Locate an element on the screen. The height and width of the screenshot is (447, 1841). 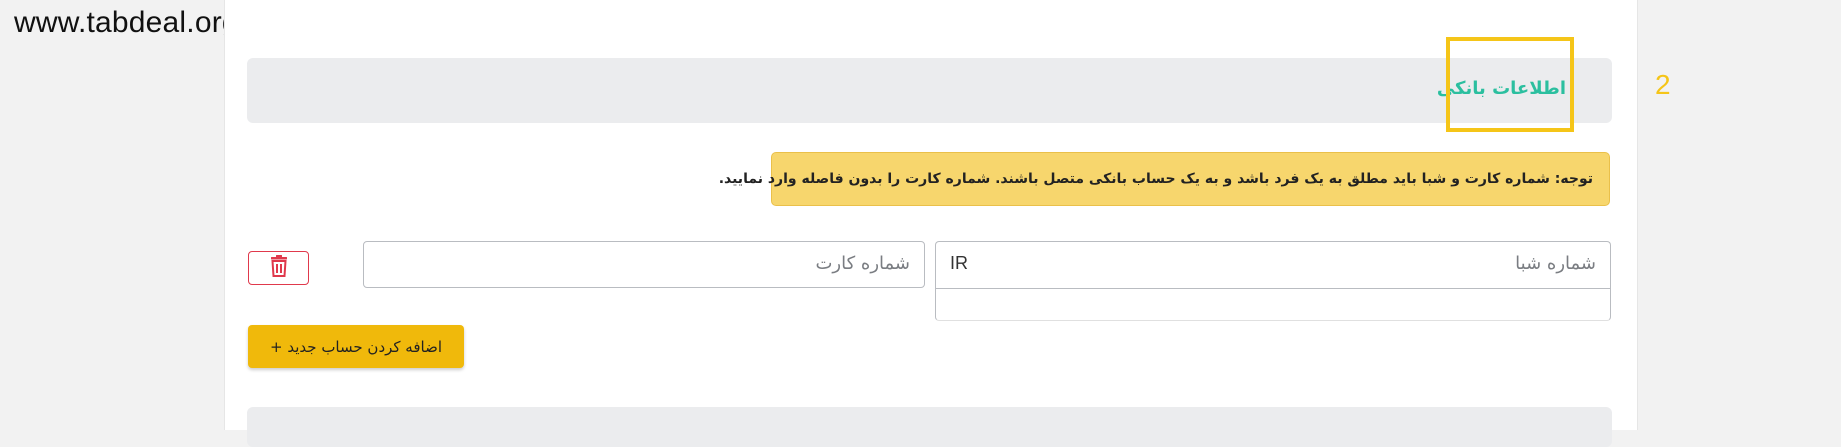
delete-account-button is located at coordinates (278, 268).